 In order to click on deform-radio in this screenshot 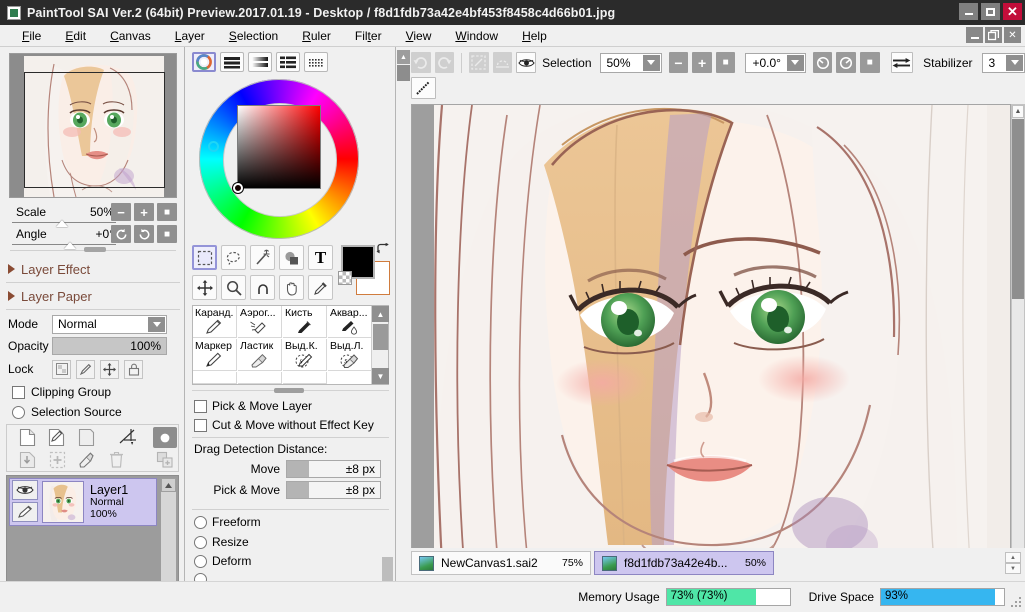, I will do `click(200, 561)`.